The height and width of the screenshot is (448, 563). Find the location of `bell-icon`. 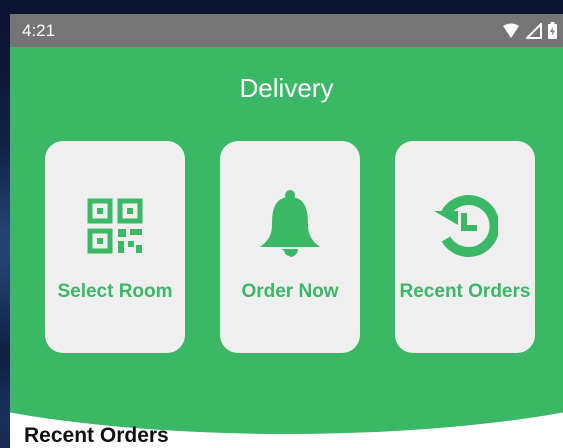

bell-icon is located at coordinates (290, 225).